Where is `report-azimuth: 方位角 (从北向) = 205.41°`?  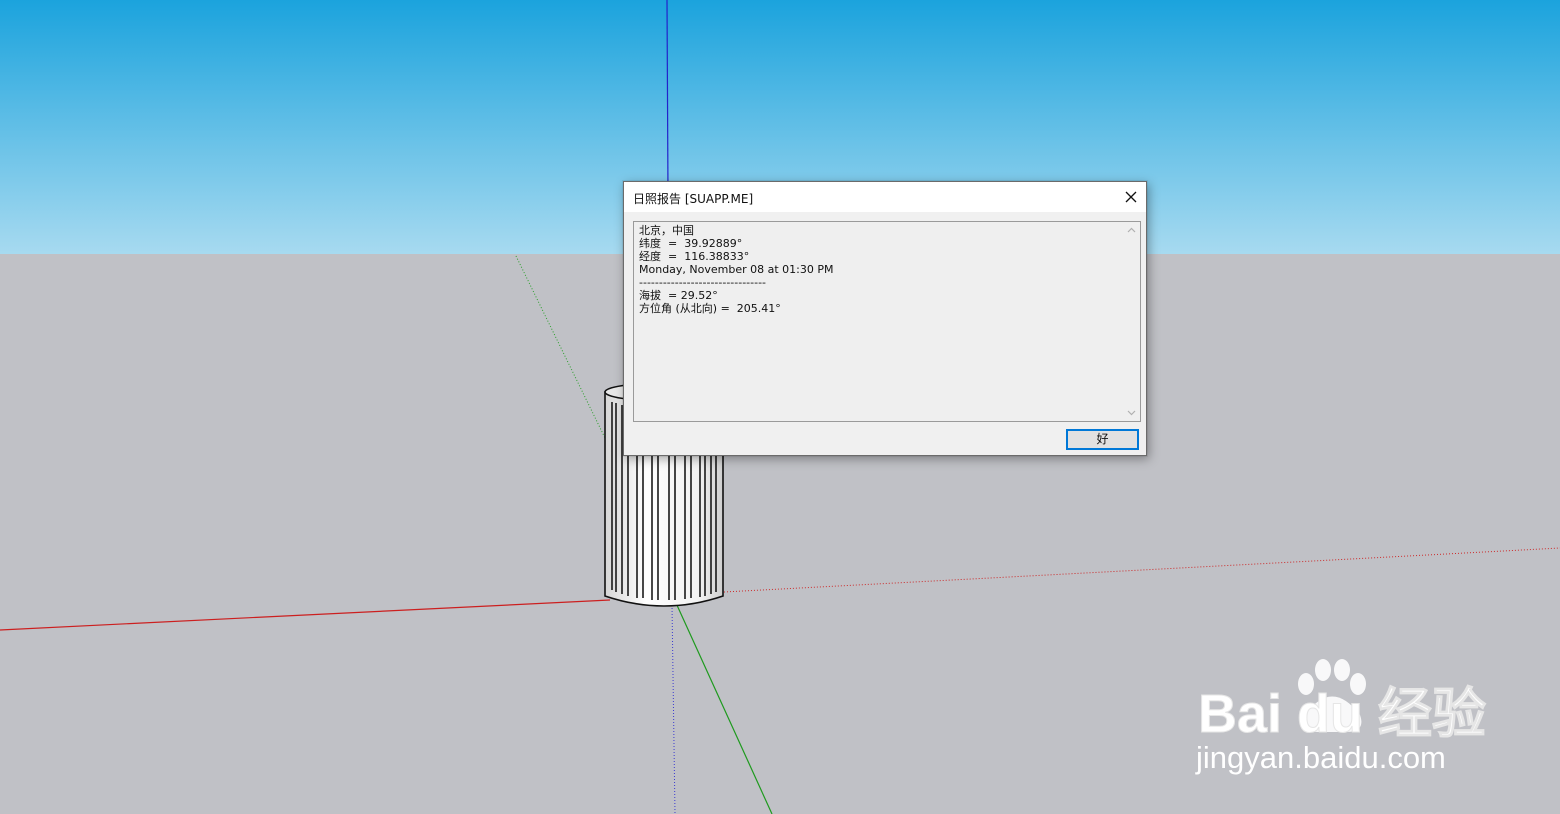
report-azimuth: 方位角 (从北向) = 205.41° is located at coordinates (710, 308).